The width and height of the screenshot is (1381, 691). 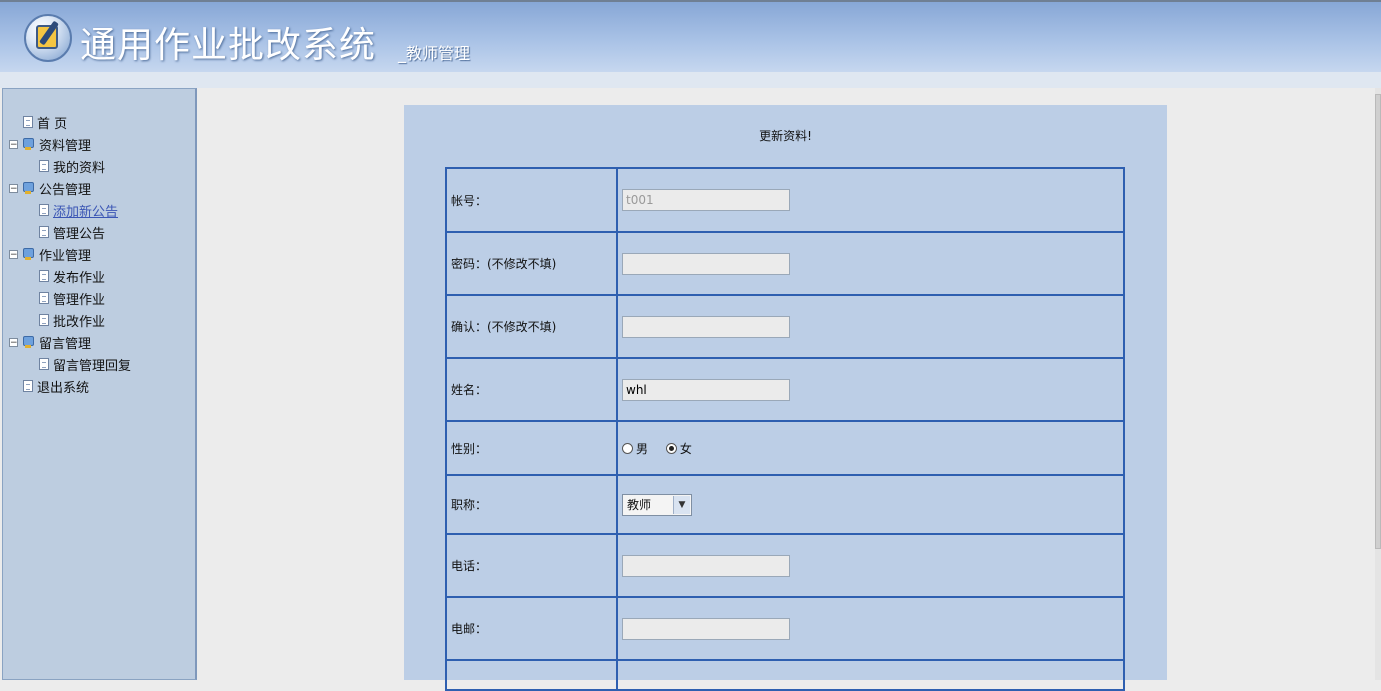 I want to click on sidebar-group-homework: − 作业管理, so click(x=67, y=254).